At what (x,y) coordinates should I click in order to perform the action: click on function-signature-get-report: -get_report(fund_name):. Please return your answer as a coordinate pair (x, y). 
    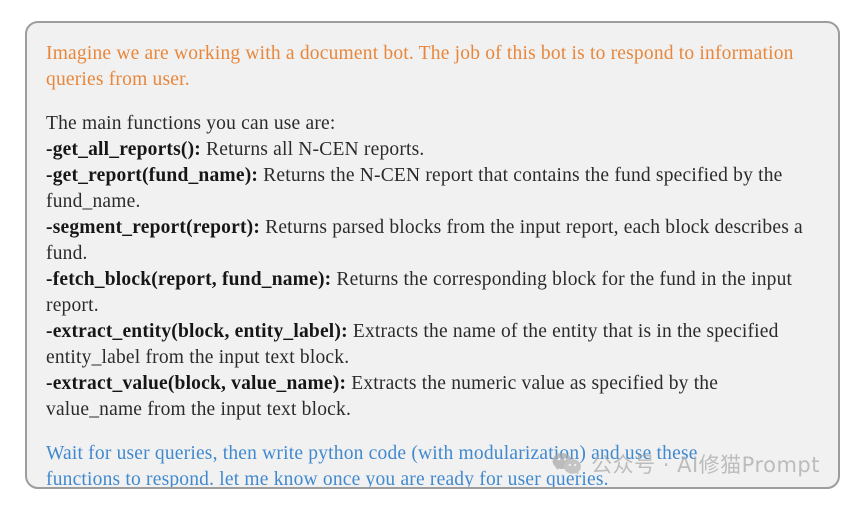
    Looking at the image, I should click on (152, 175).